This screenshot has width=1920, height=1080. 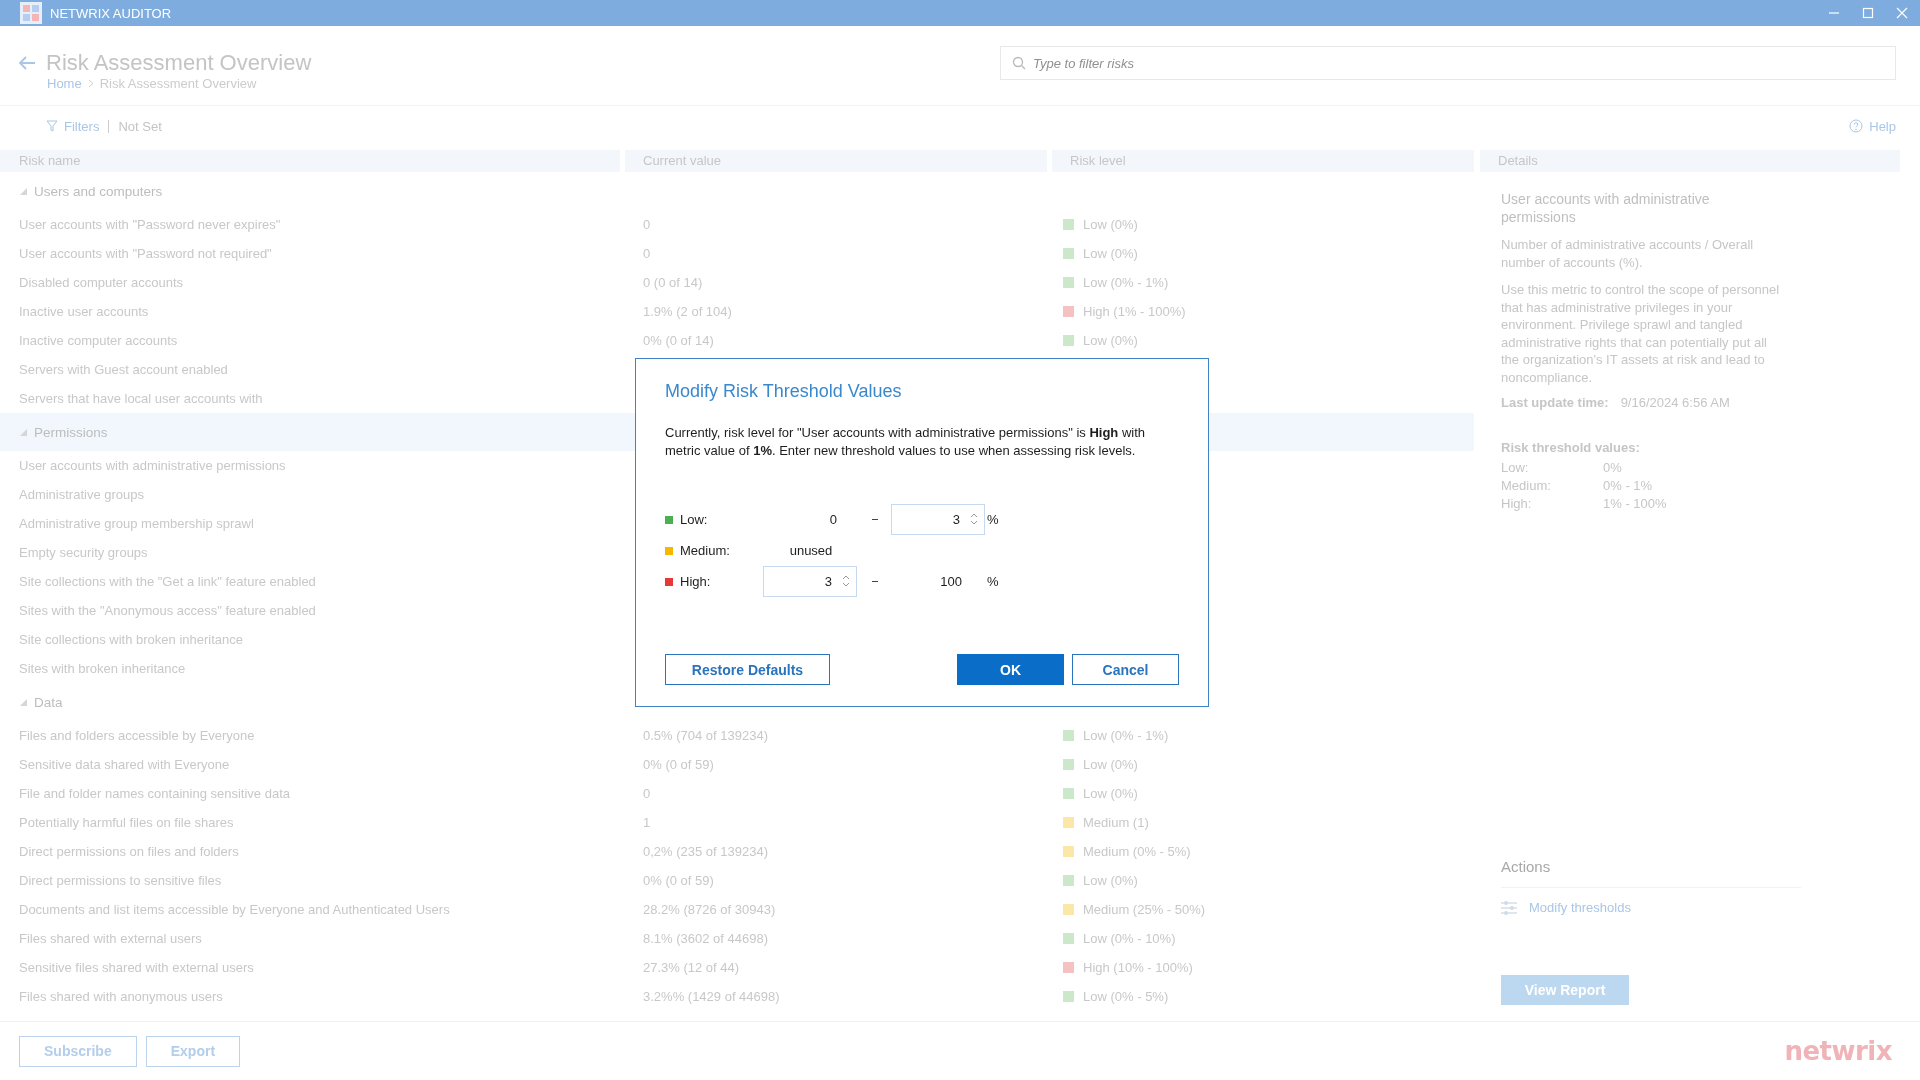 I want to click on actions-heading: Actions, so click(x=1651, y=873).